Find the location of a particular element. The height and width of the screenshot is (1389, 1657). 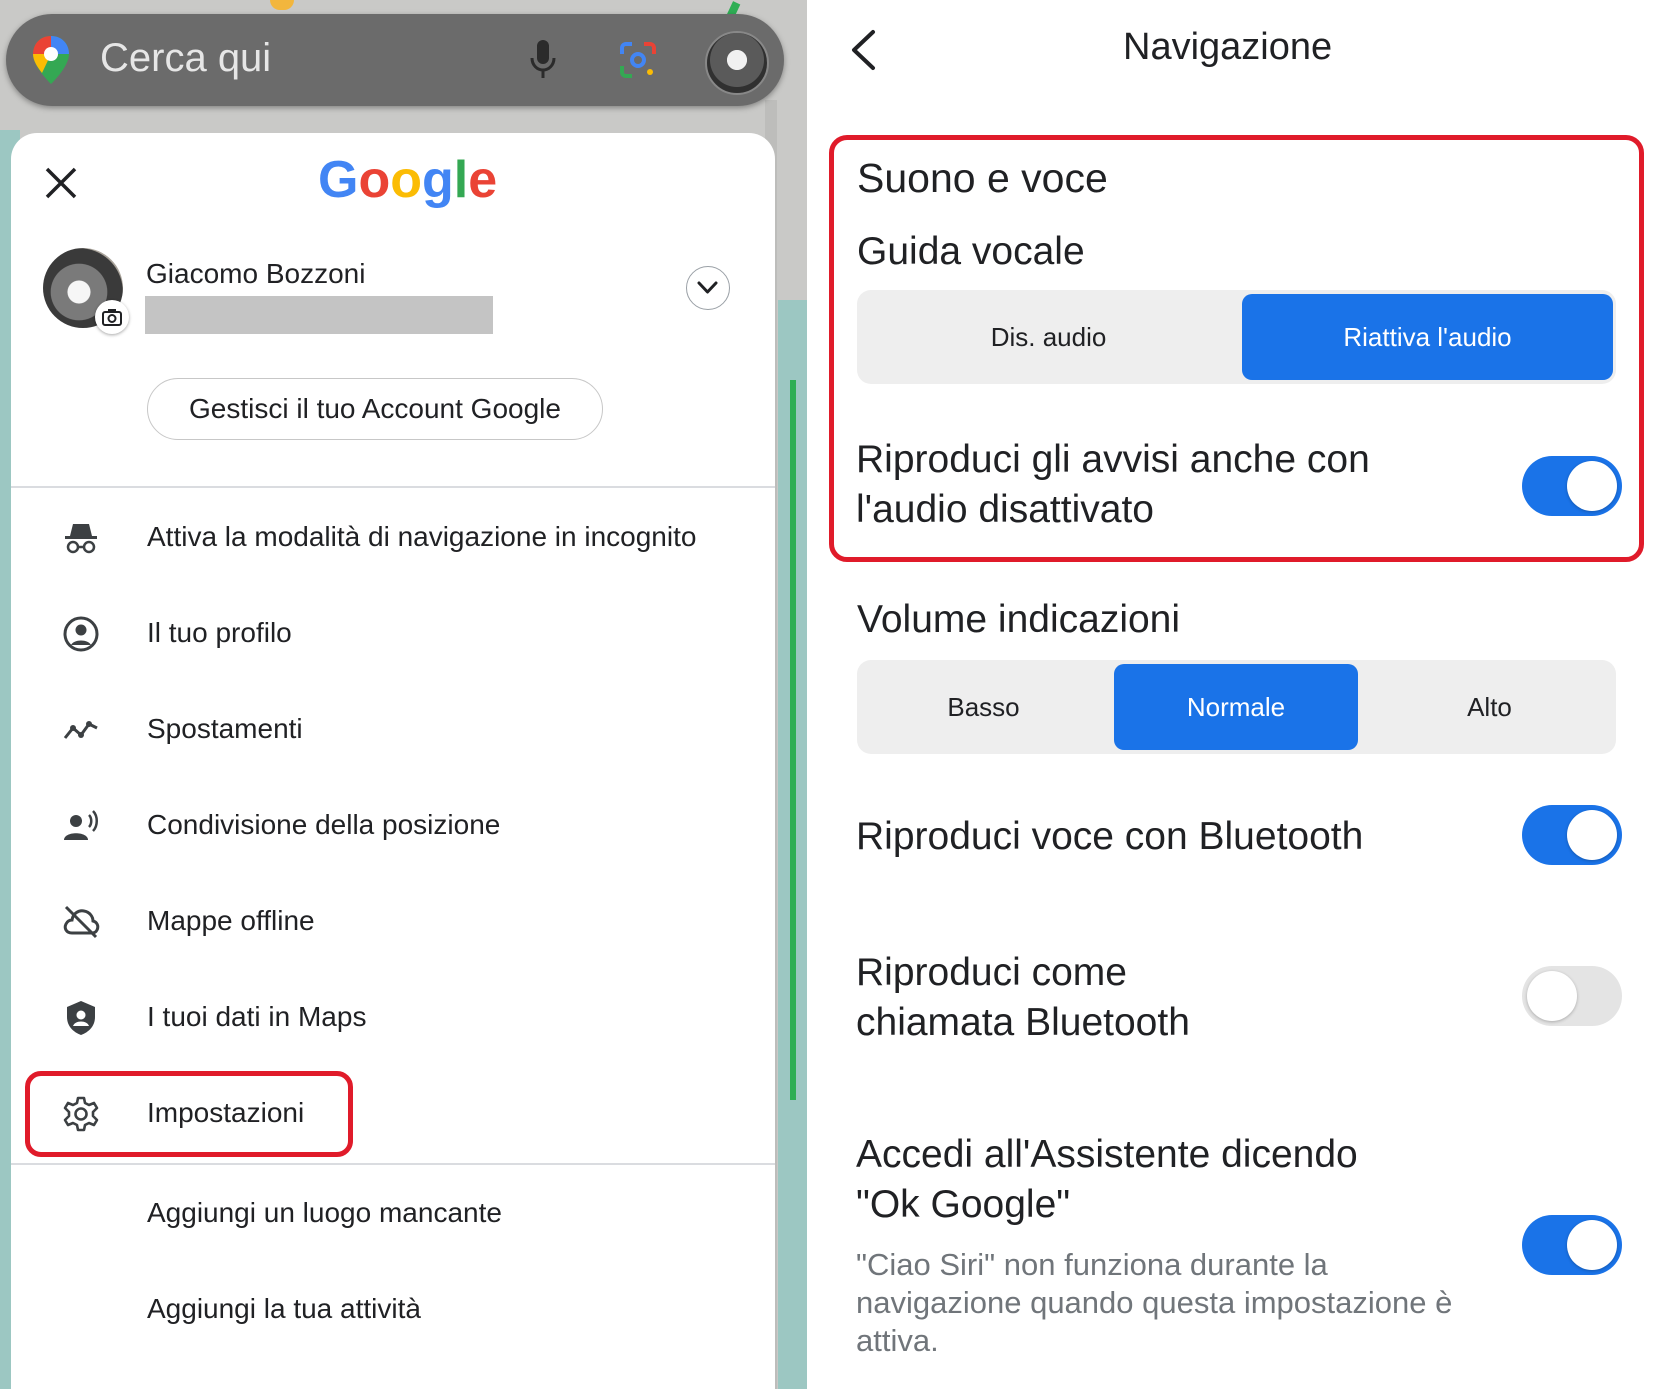

search-input: Cerca qui is located at coordinates (185, 58).